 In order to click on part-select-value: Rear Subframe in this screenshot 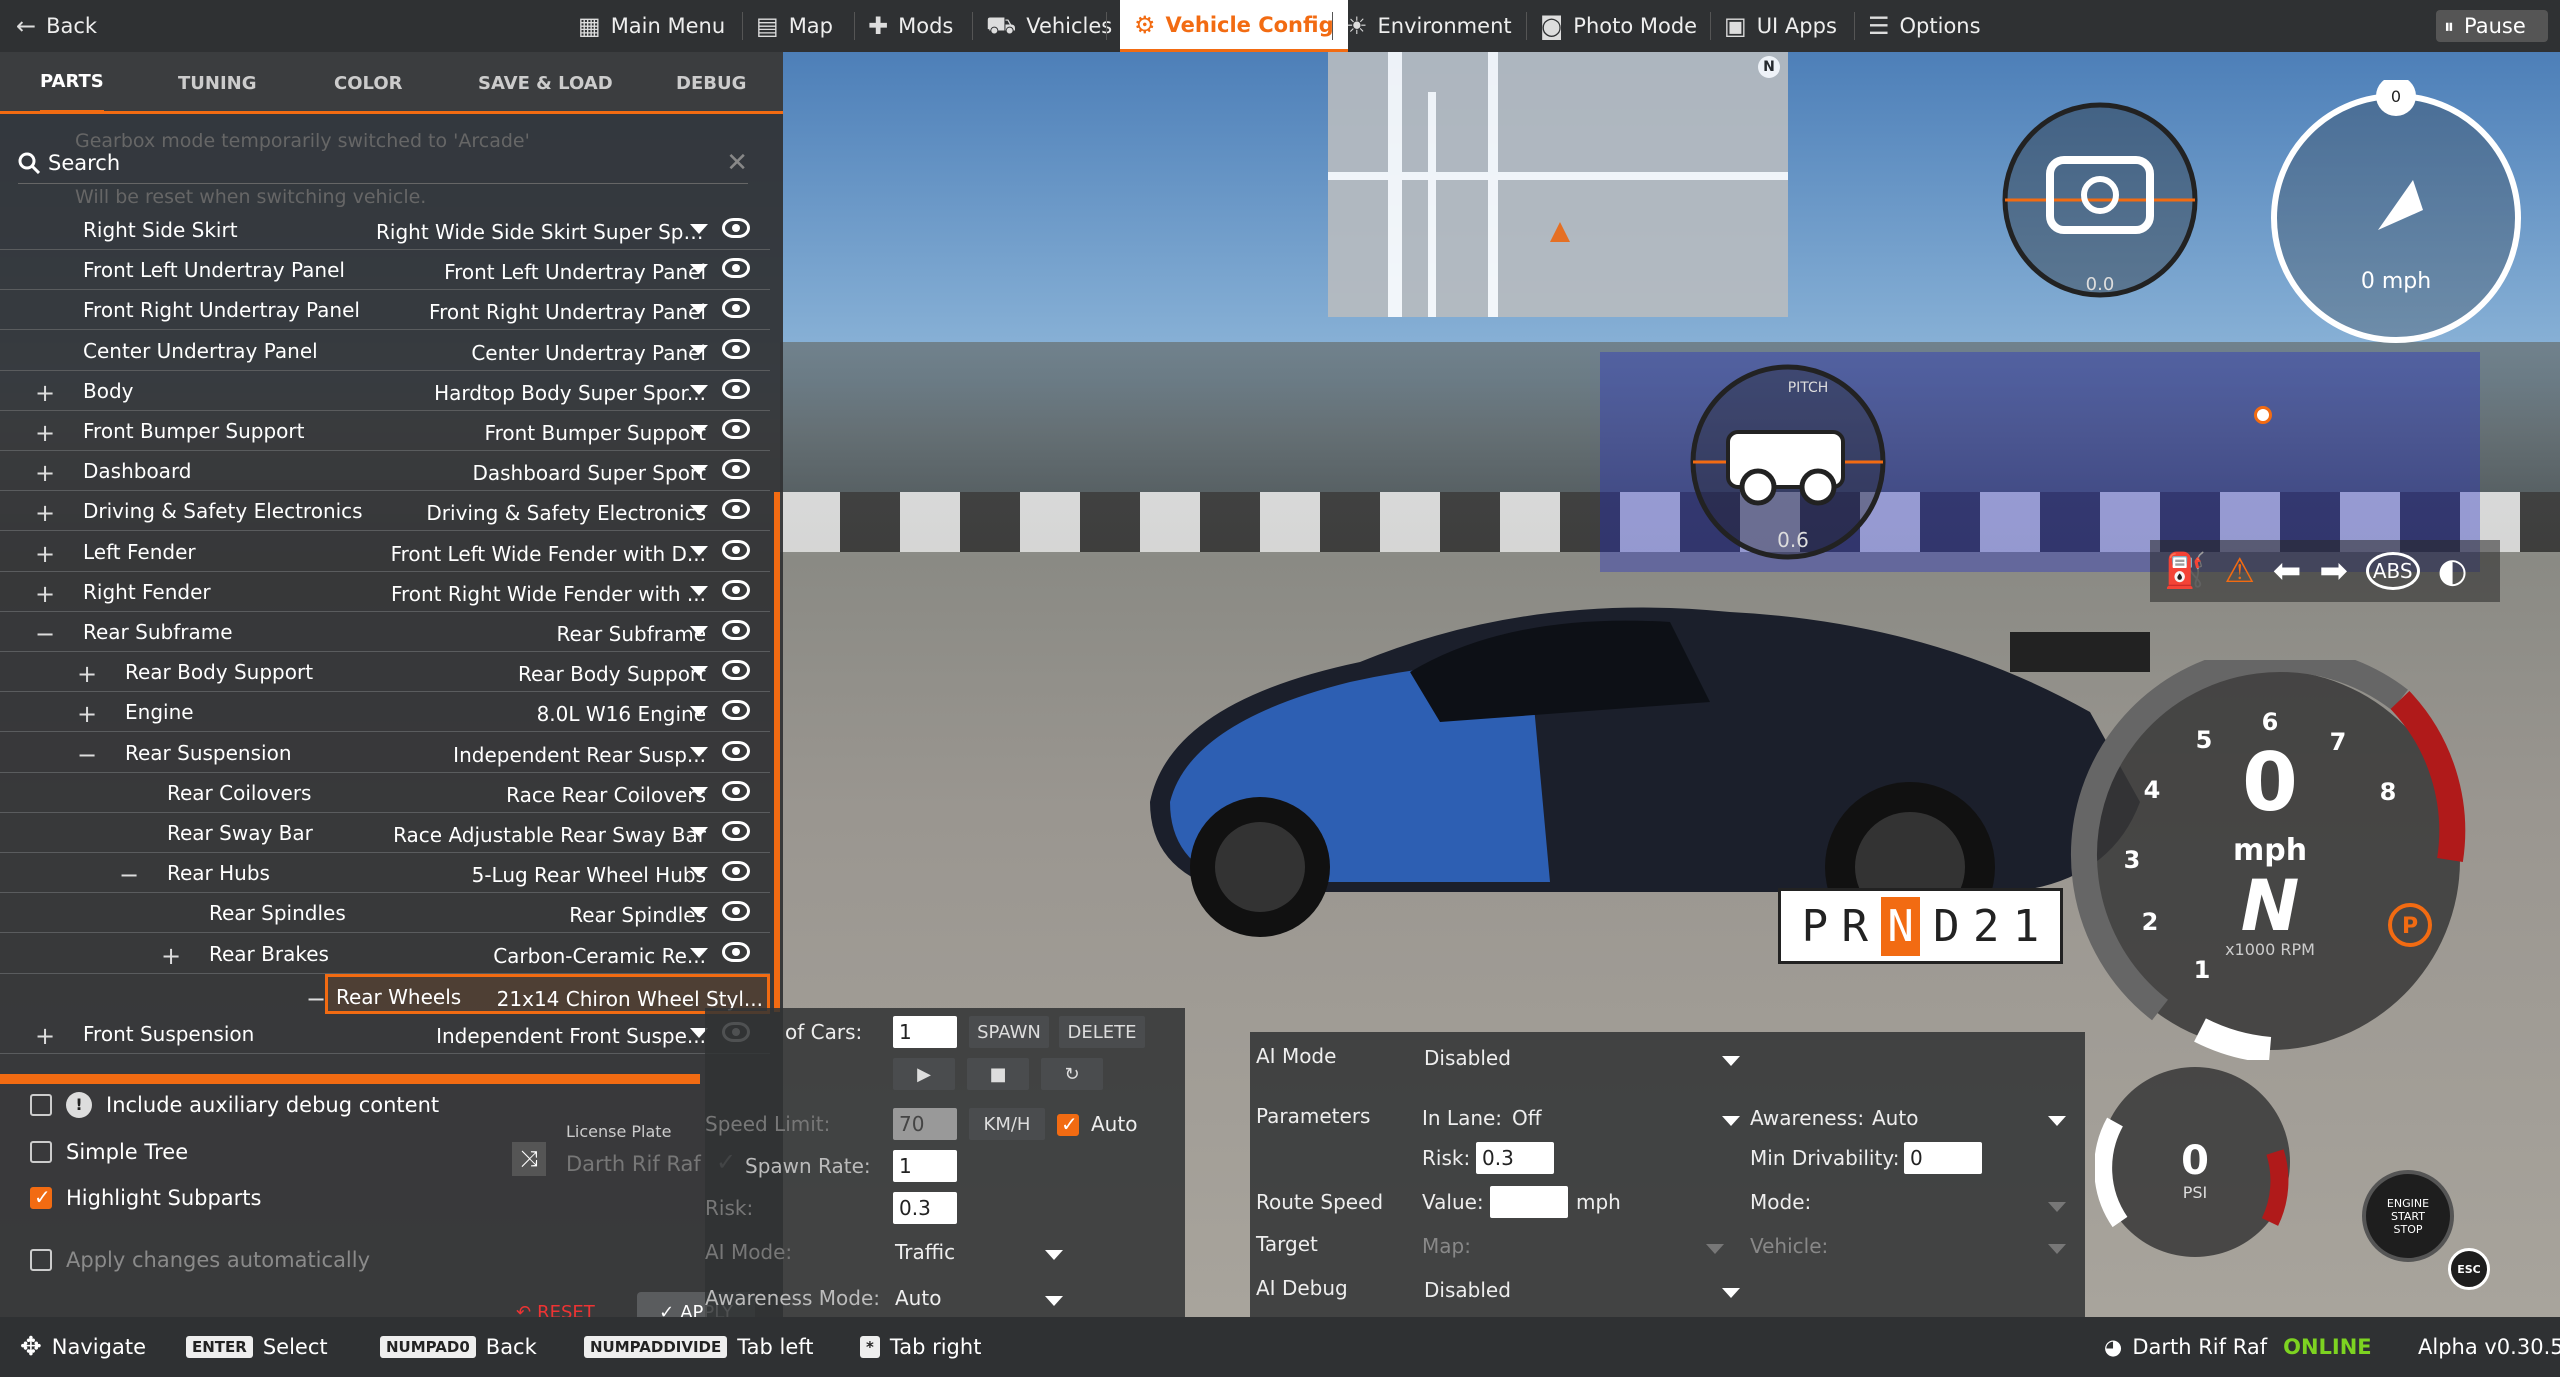, I will do `click(631, 634)`.